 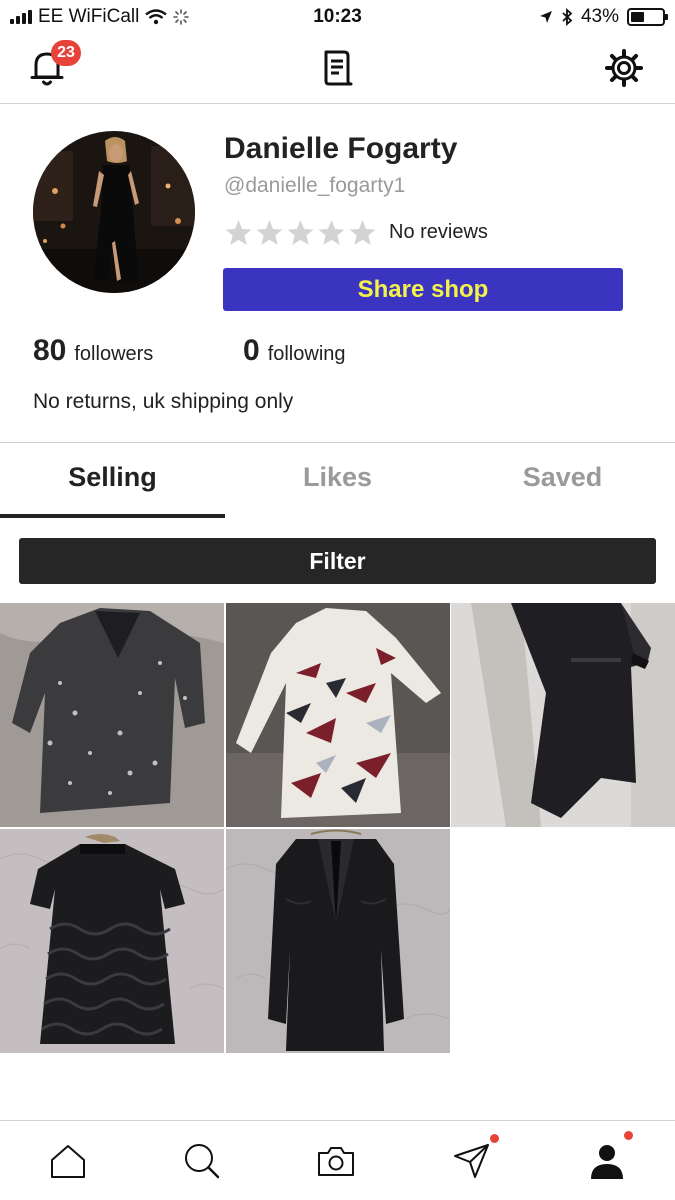 I want to click on rating-stars, so click(x=300, y=232).